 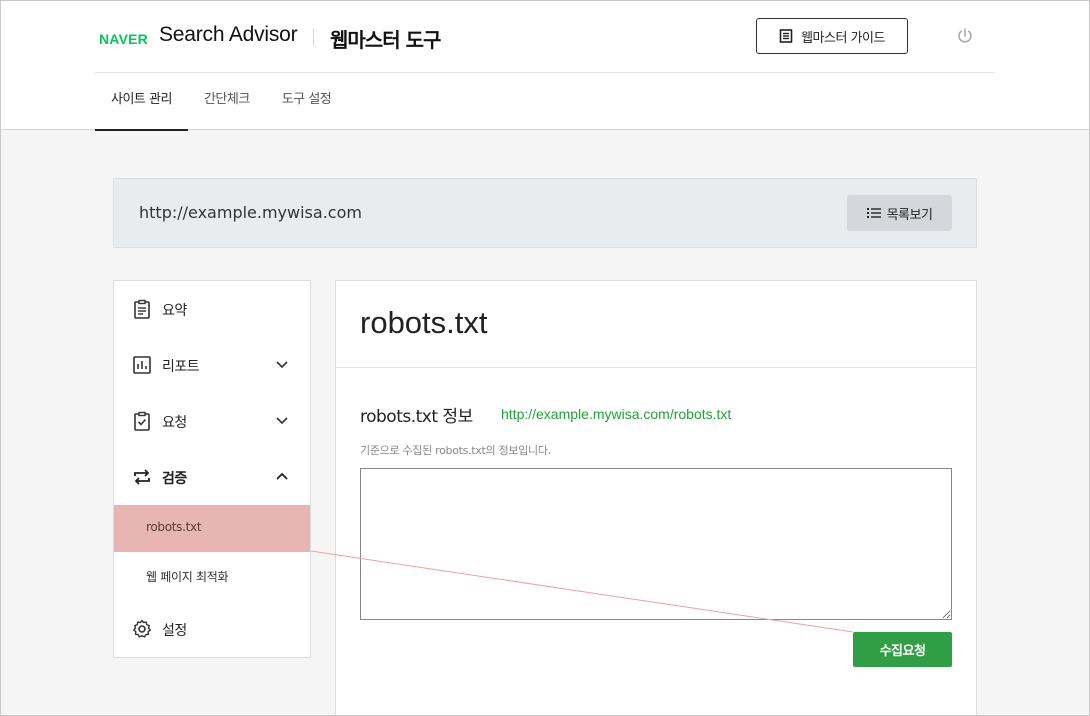 What do you see at coordinates (174, 631) in the screenshot?
I see `sidebar-item-label: 설정` at bounding box center [174, 631].